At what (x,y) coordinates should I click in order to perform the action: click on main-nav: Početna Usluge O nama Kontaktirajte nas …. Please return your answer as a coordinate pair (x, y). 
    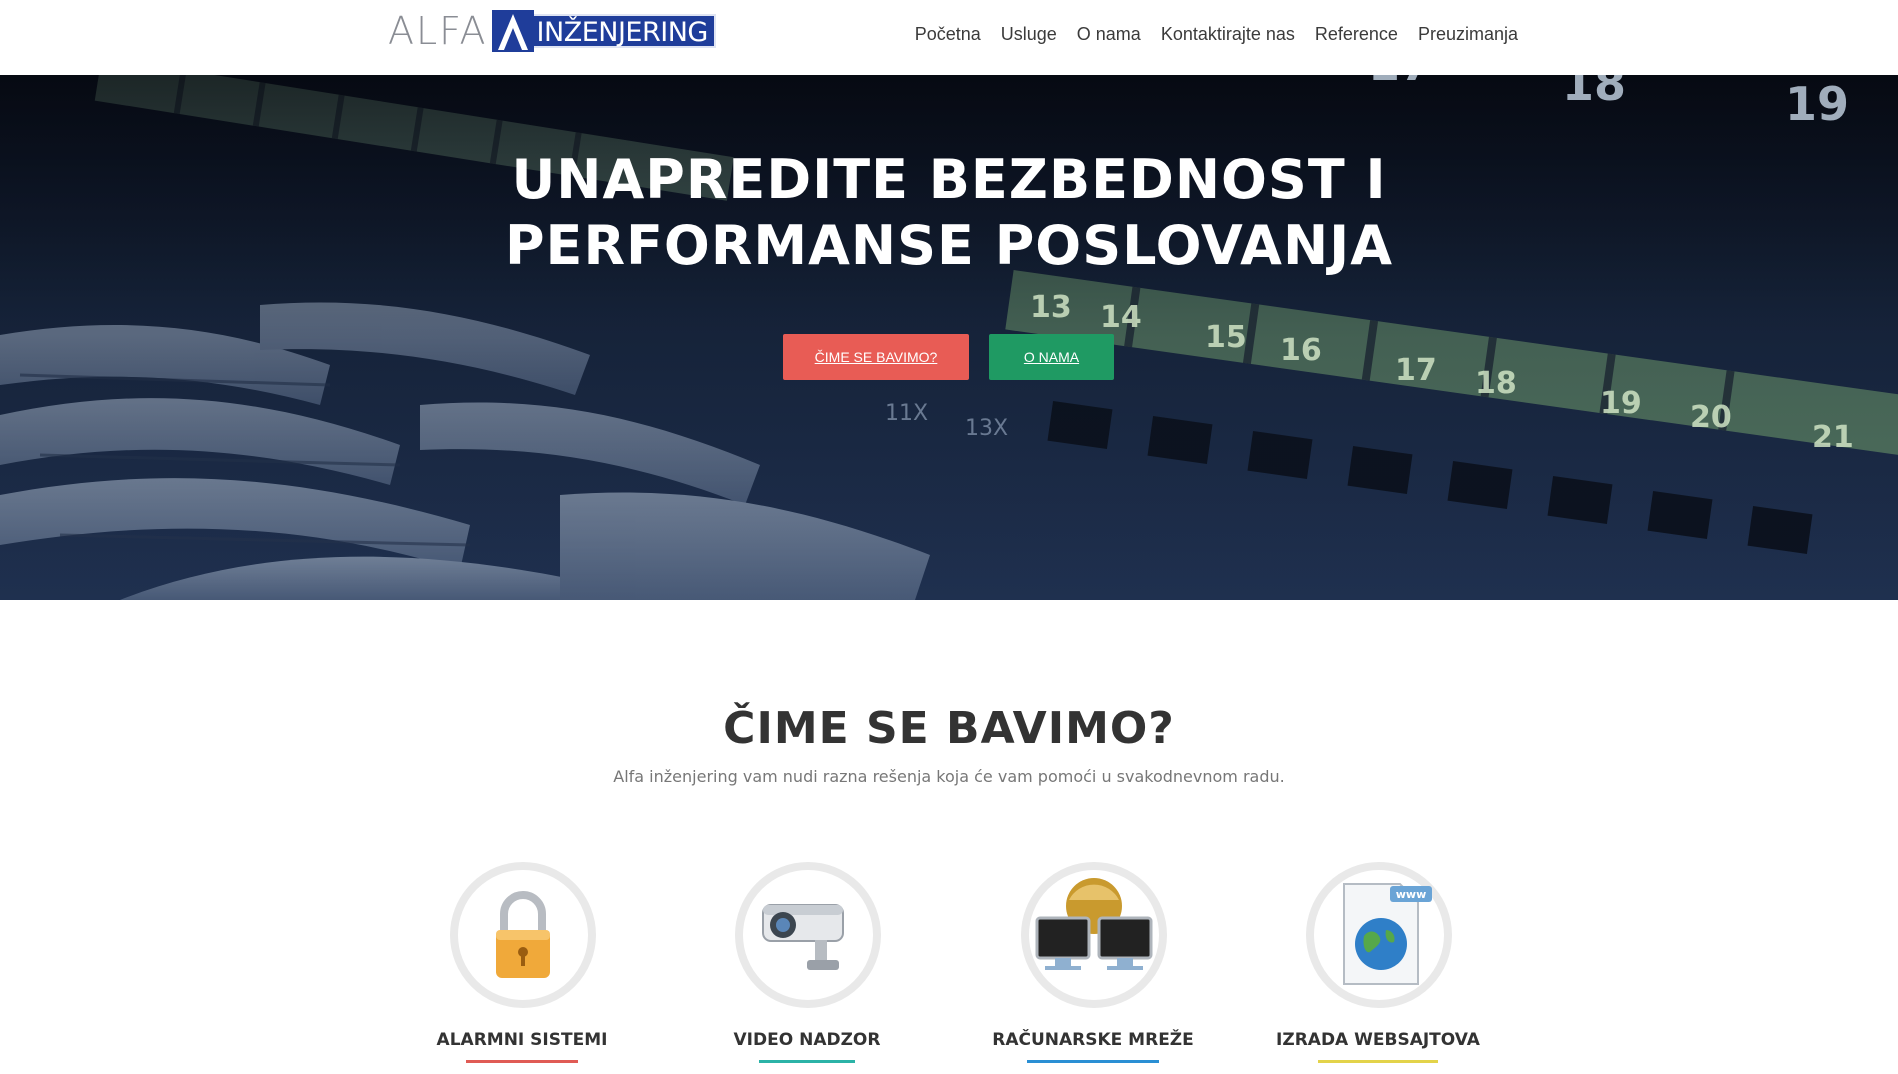
    Looking at the image, I should click on (1216, 34).